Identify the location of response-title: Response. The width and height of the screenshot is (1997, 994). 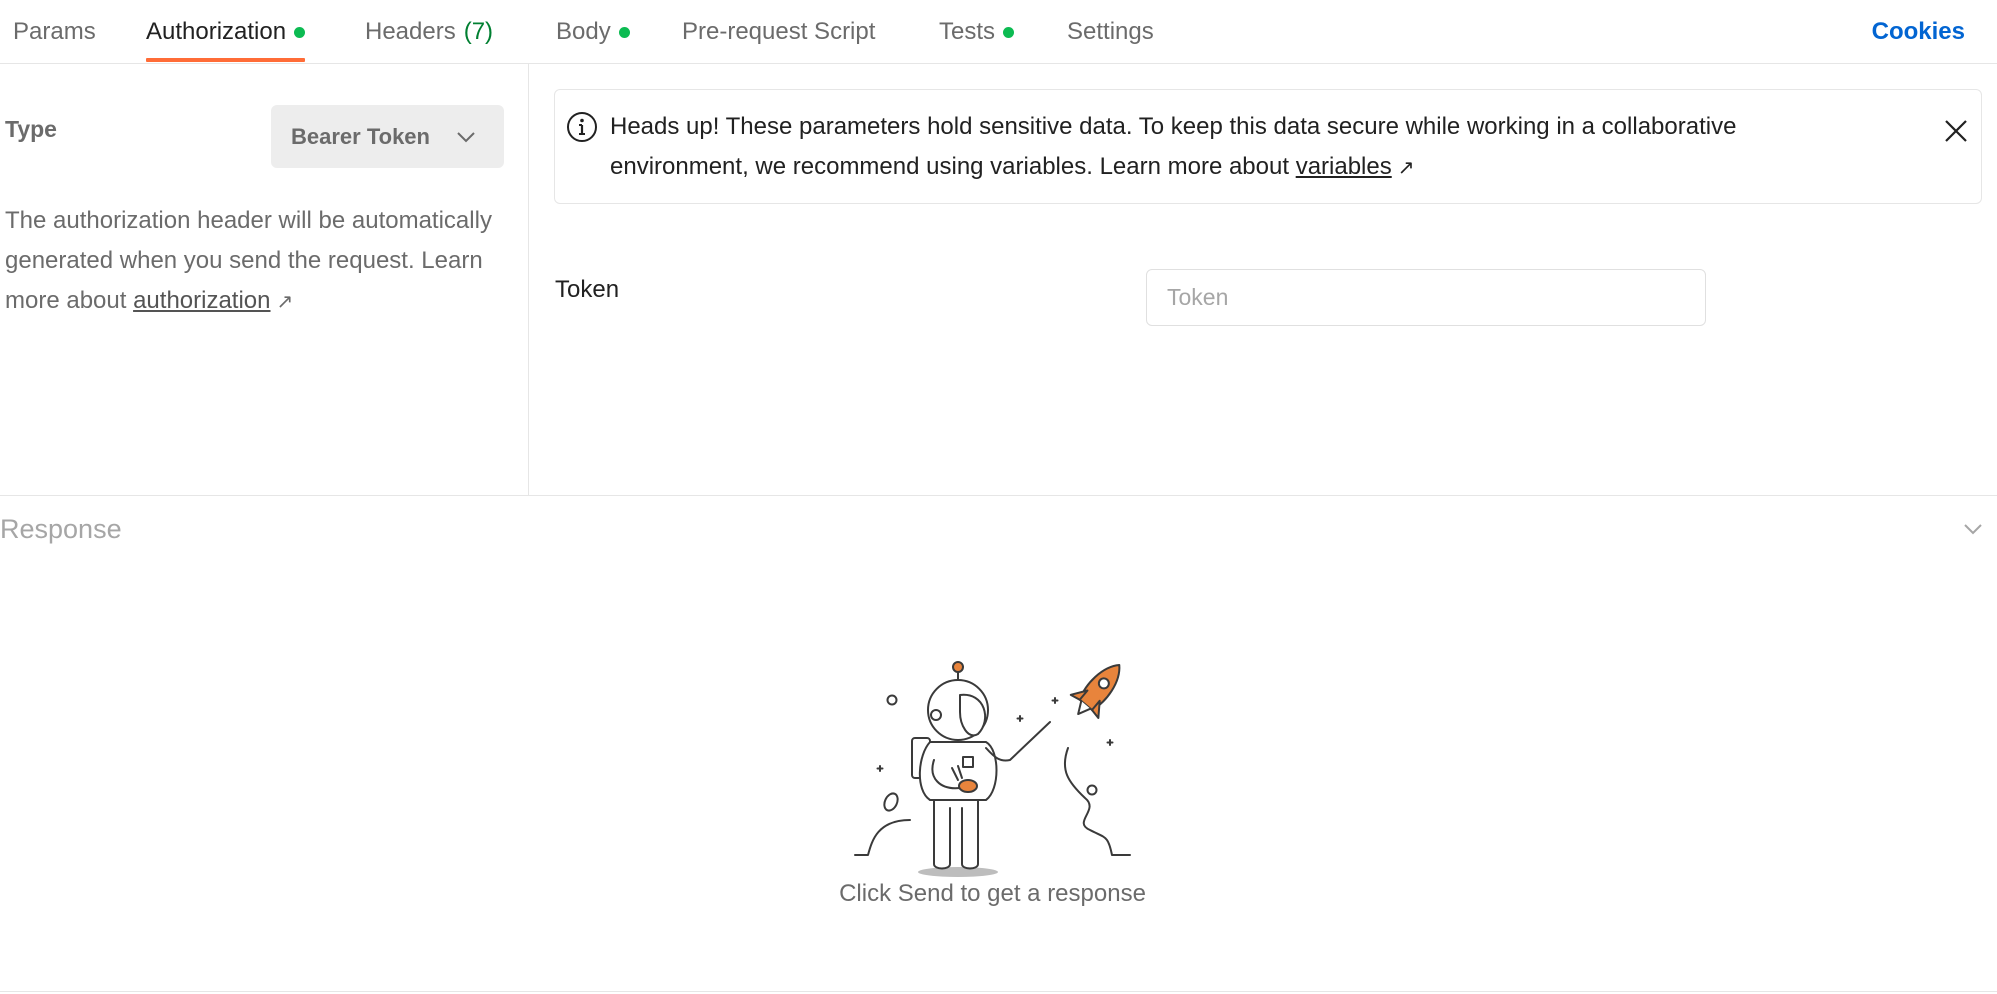
(61, 529).